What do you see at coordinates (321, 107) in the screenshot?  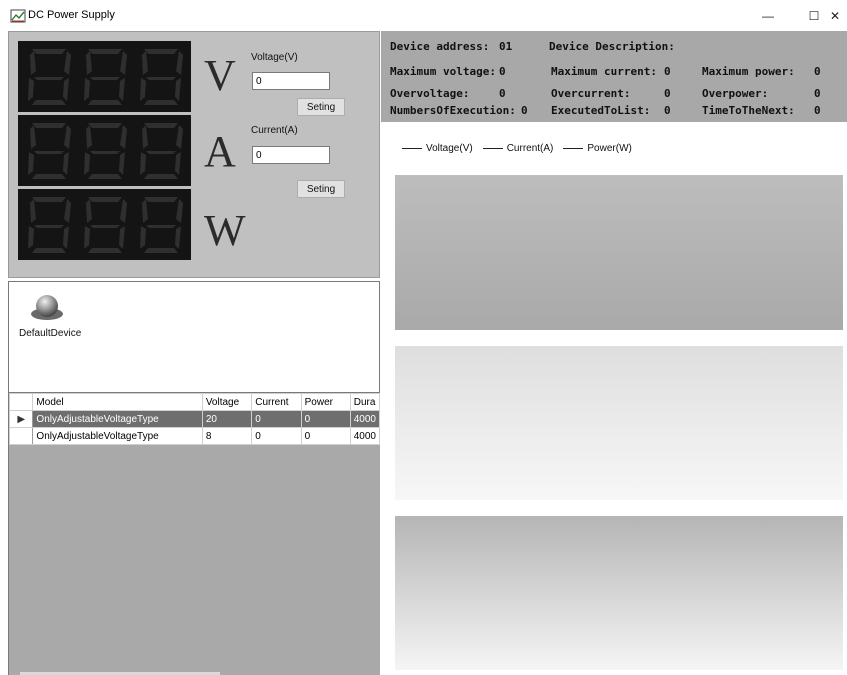 I see `voltage-set-button: Seting` at bounding box center [321, 107].